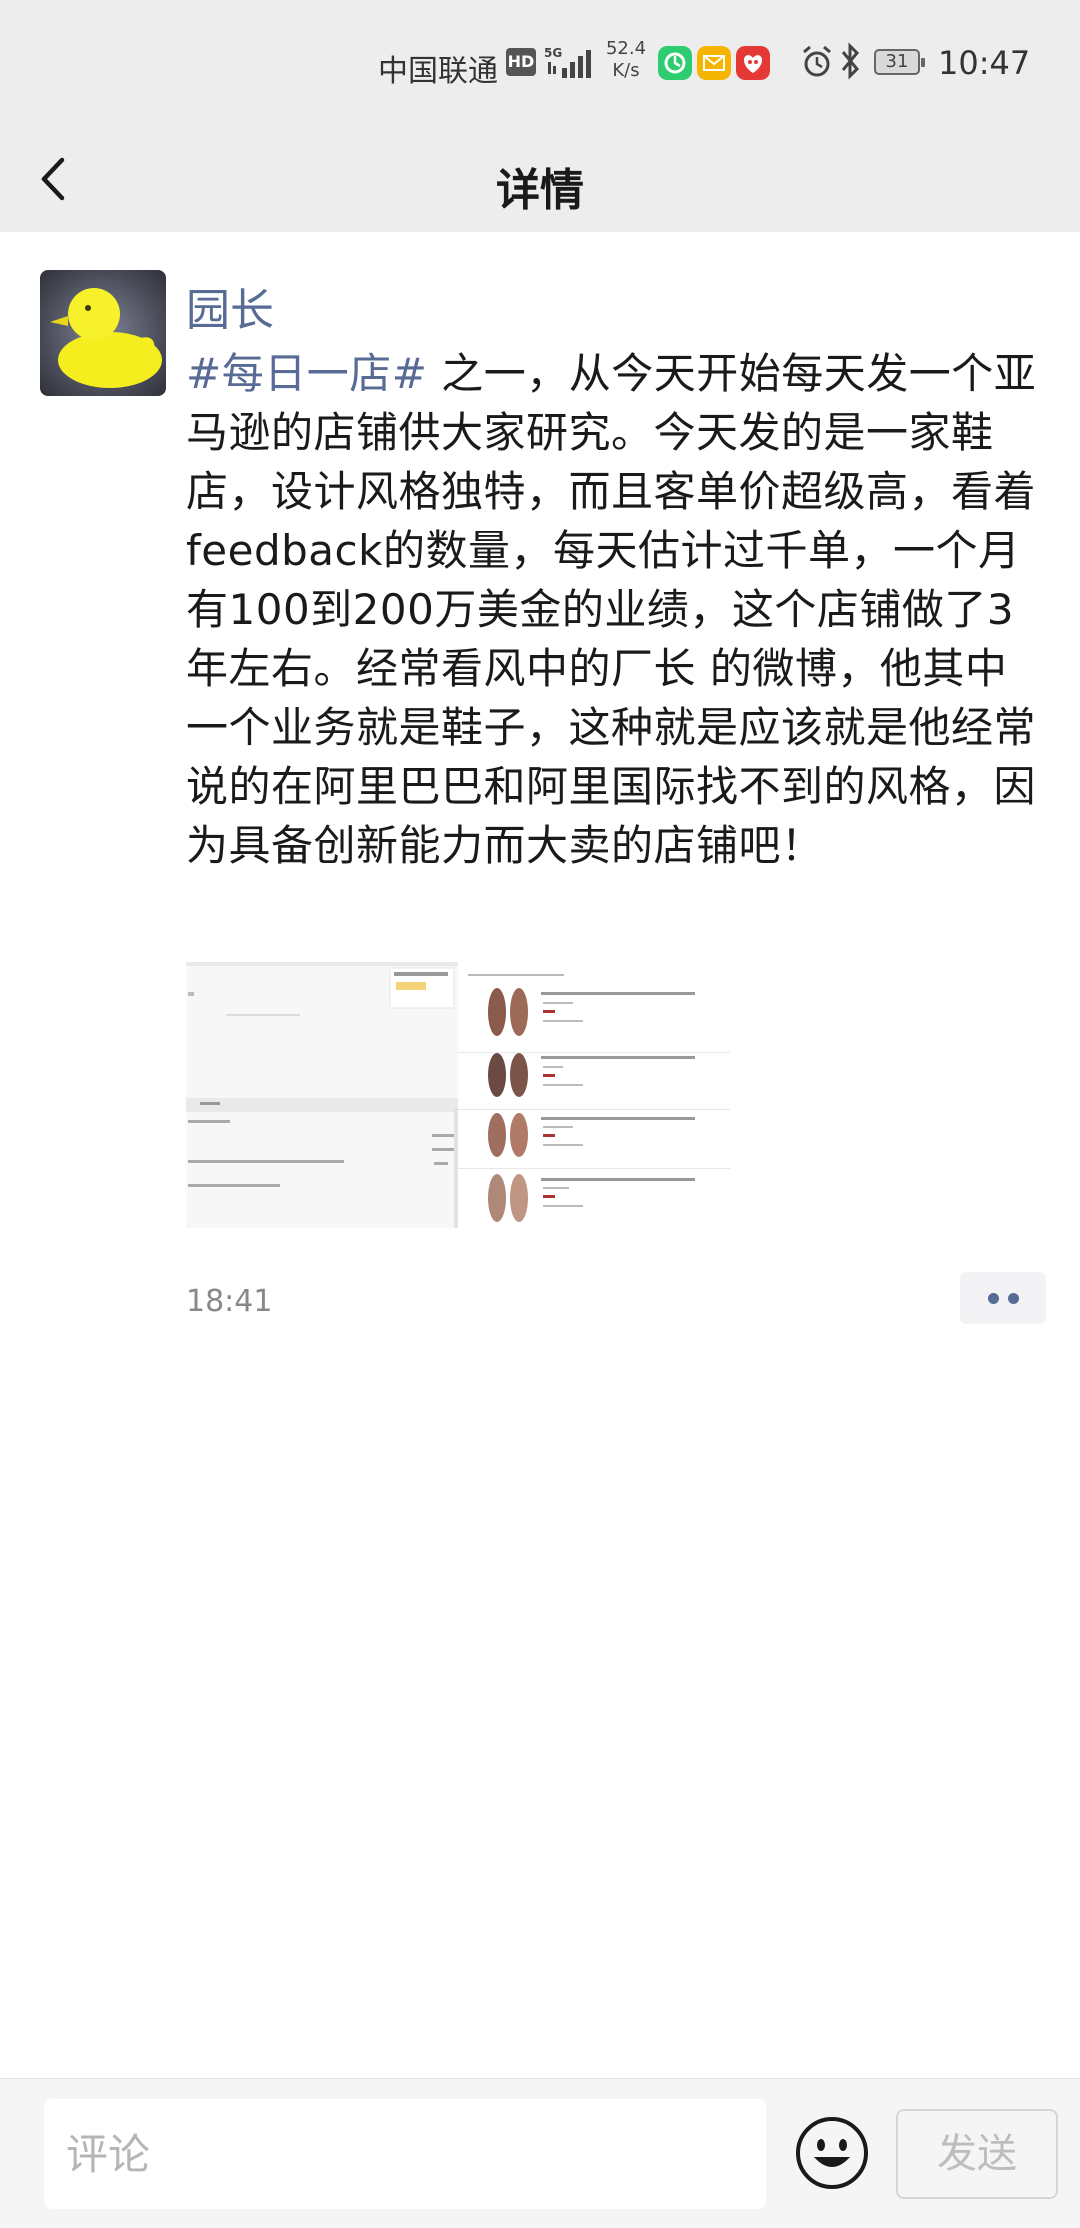 This screenshot has width=1080, height=2228. I want to click on comment-input, so click(405, 2154).